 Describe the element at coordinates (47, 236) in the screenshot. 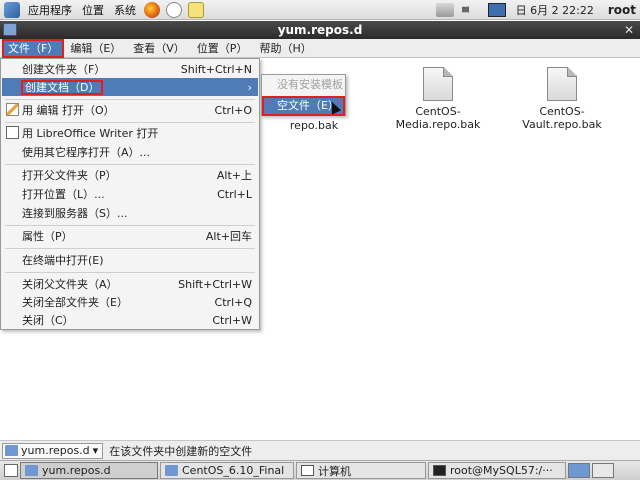

I see `menu-item-label: 属性（P）` at that location.